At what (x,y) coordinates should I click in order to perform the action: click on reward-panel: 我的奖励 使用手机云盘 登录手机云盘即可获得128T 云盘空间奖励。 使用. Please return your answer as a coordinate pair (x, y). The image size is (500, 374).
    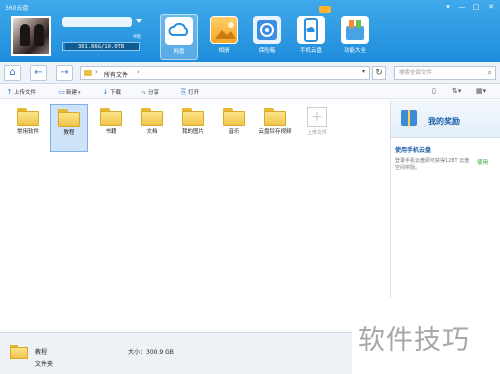
    Looking at the image, I should click on (445, 199).